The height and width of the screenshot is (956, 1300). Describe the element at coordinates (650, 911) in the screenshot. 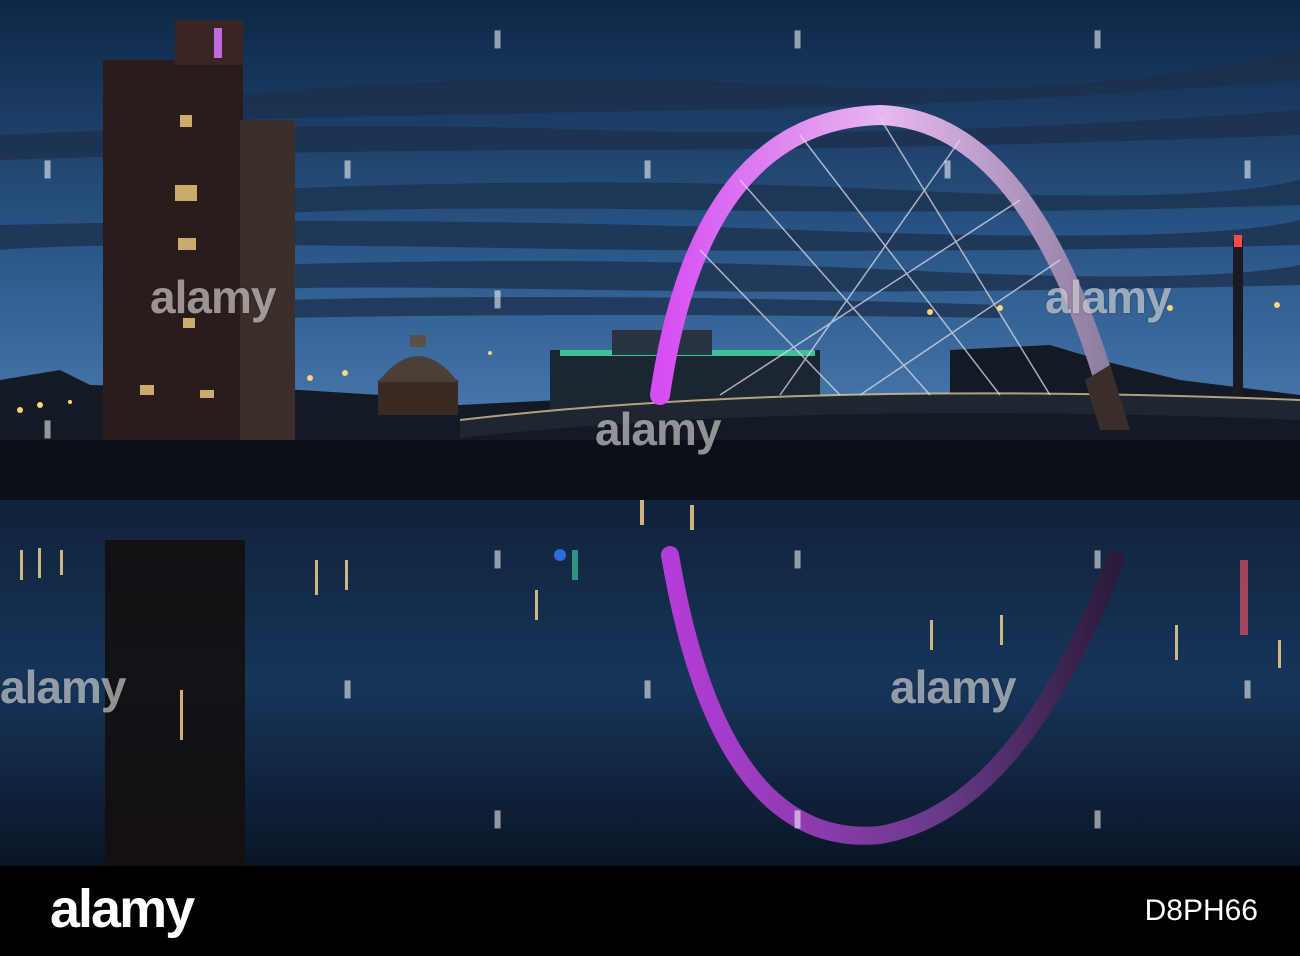

I see `footer-bar: alamy D8PH66` at that location.